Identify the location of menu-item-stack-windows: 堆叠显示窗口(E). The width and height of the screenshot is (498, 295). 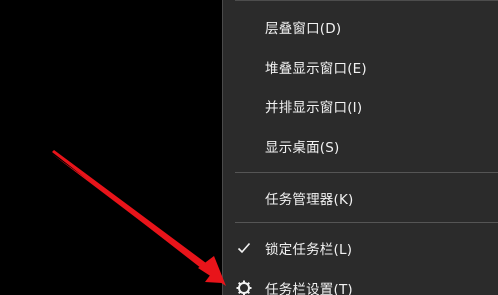
(360, 67).